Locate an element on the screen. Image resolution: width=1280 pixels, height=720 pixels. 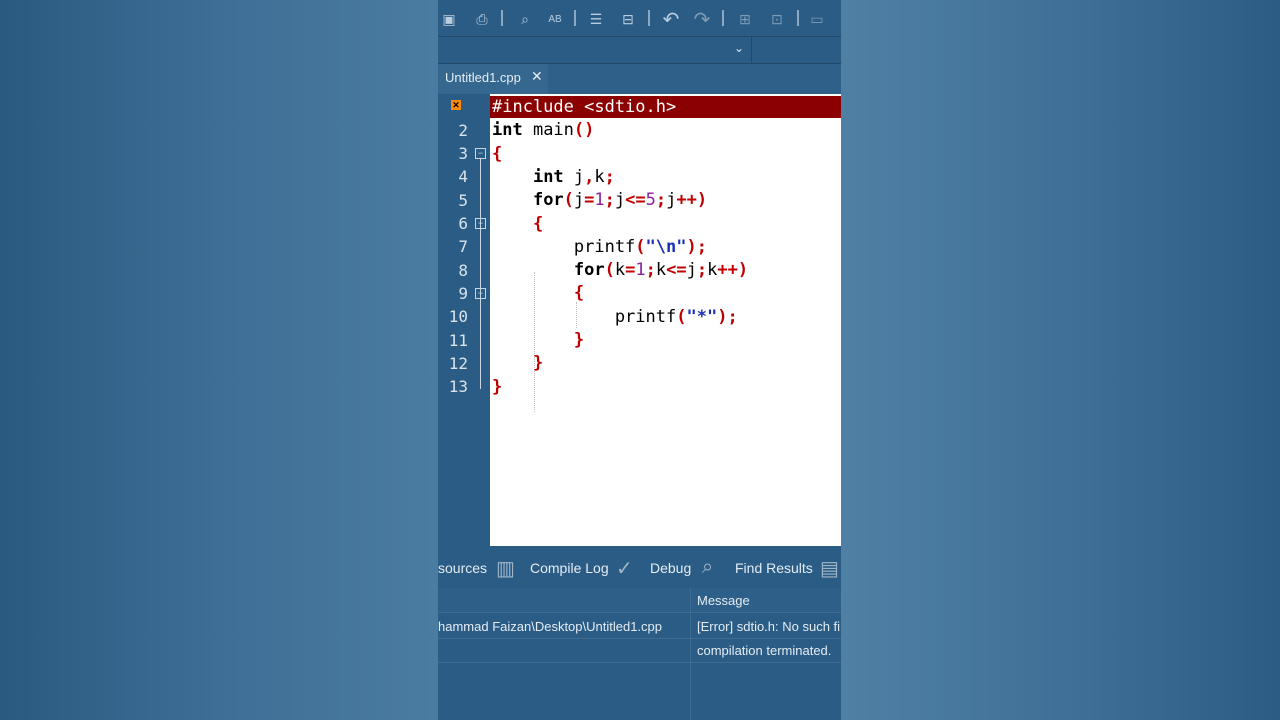
code-line: for(j=1;j<=5;j++) is located at coordinates (599, 200).